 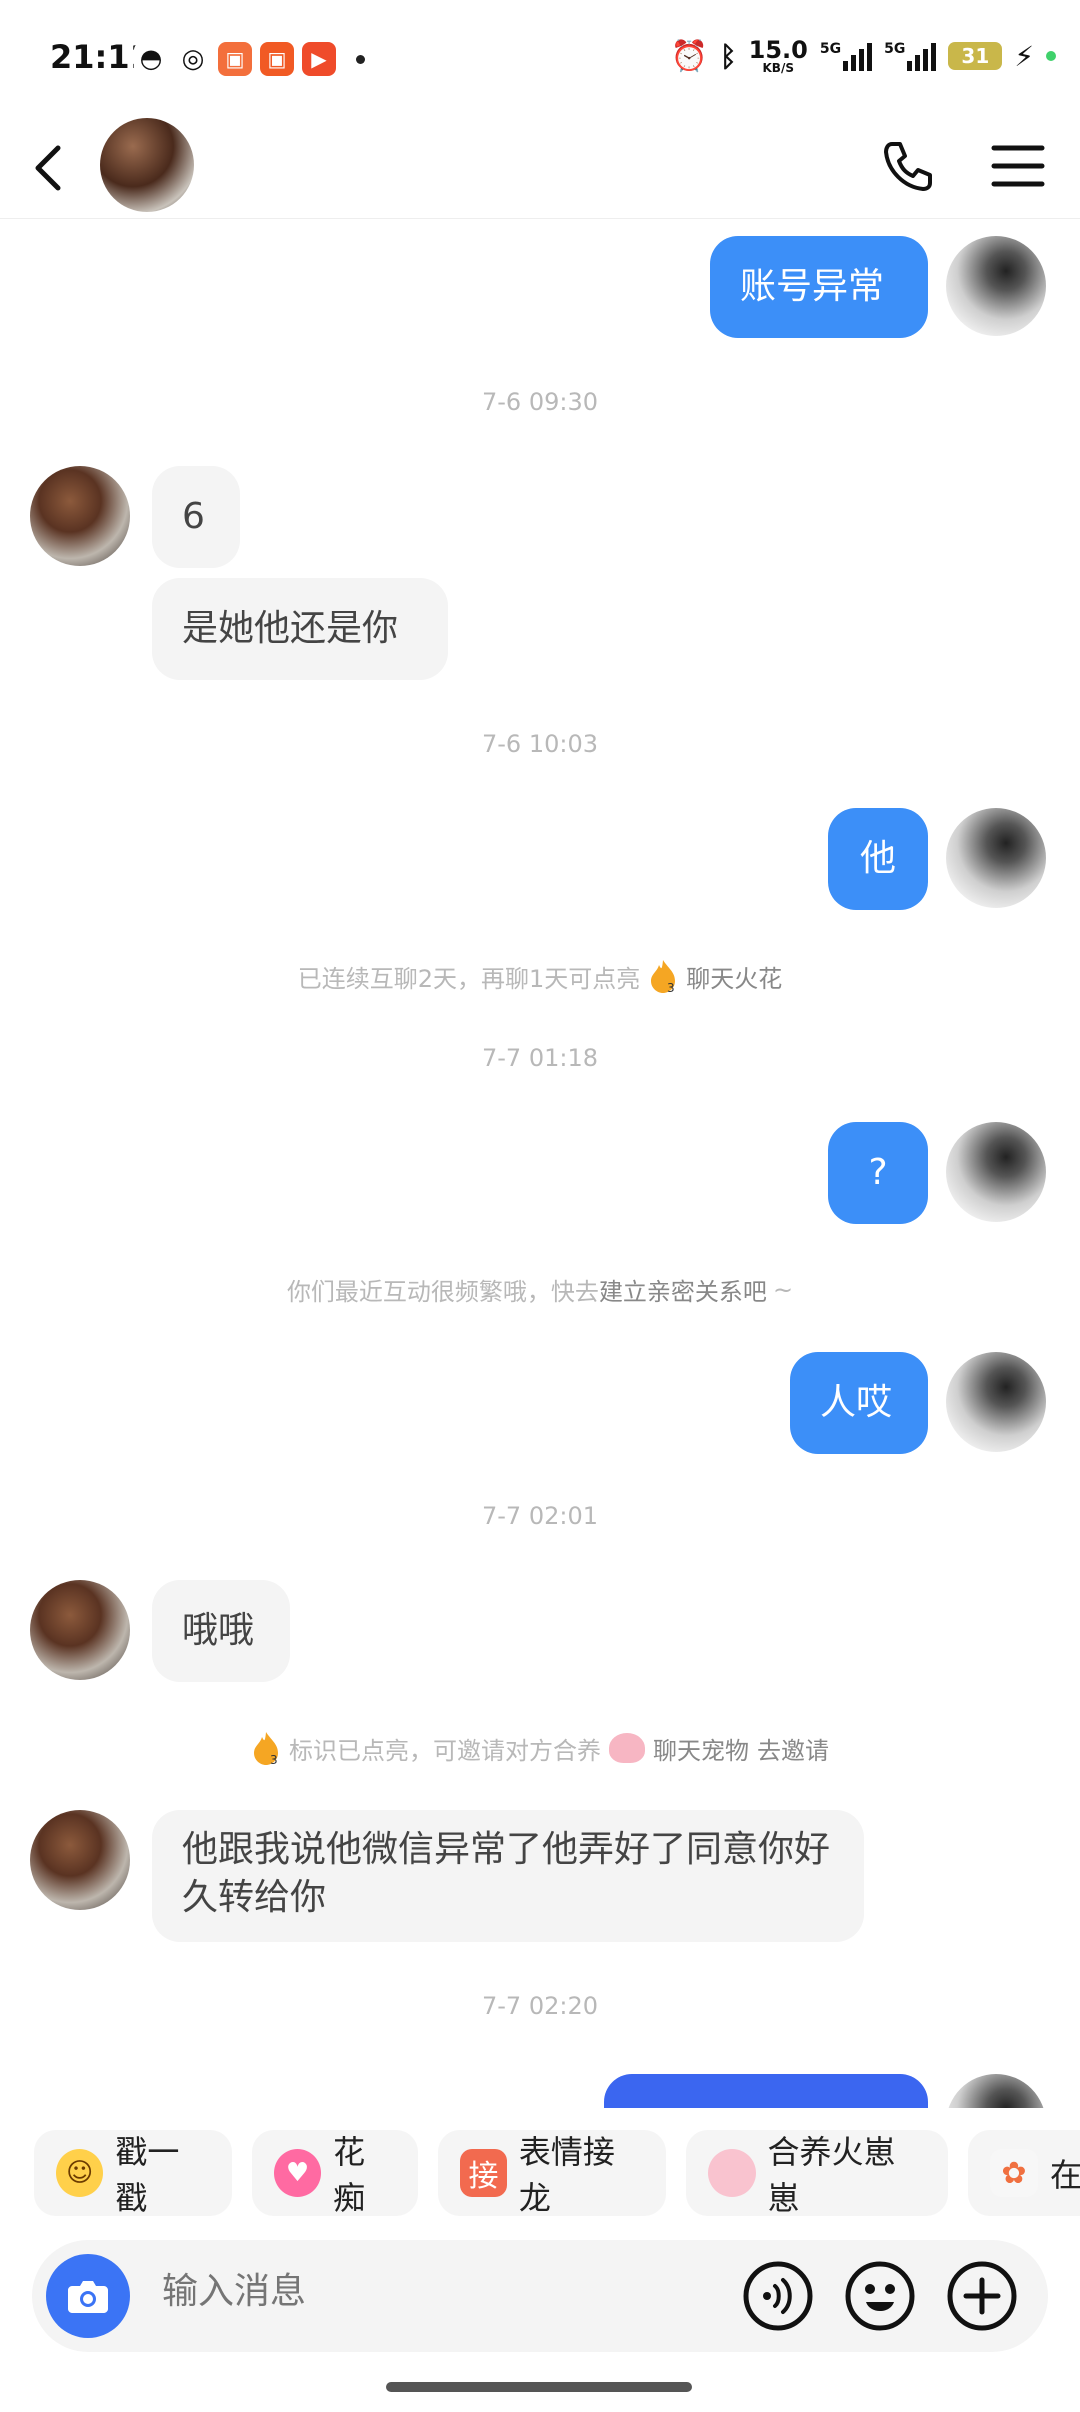 I want to click on message-bubble-received: 他跟我说他微信异常了他弄好了同意你好久转给你, so click(x=508, y=1876).